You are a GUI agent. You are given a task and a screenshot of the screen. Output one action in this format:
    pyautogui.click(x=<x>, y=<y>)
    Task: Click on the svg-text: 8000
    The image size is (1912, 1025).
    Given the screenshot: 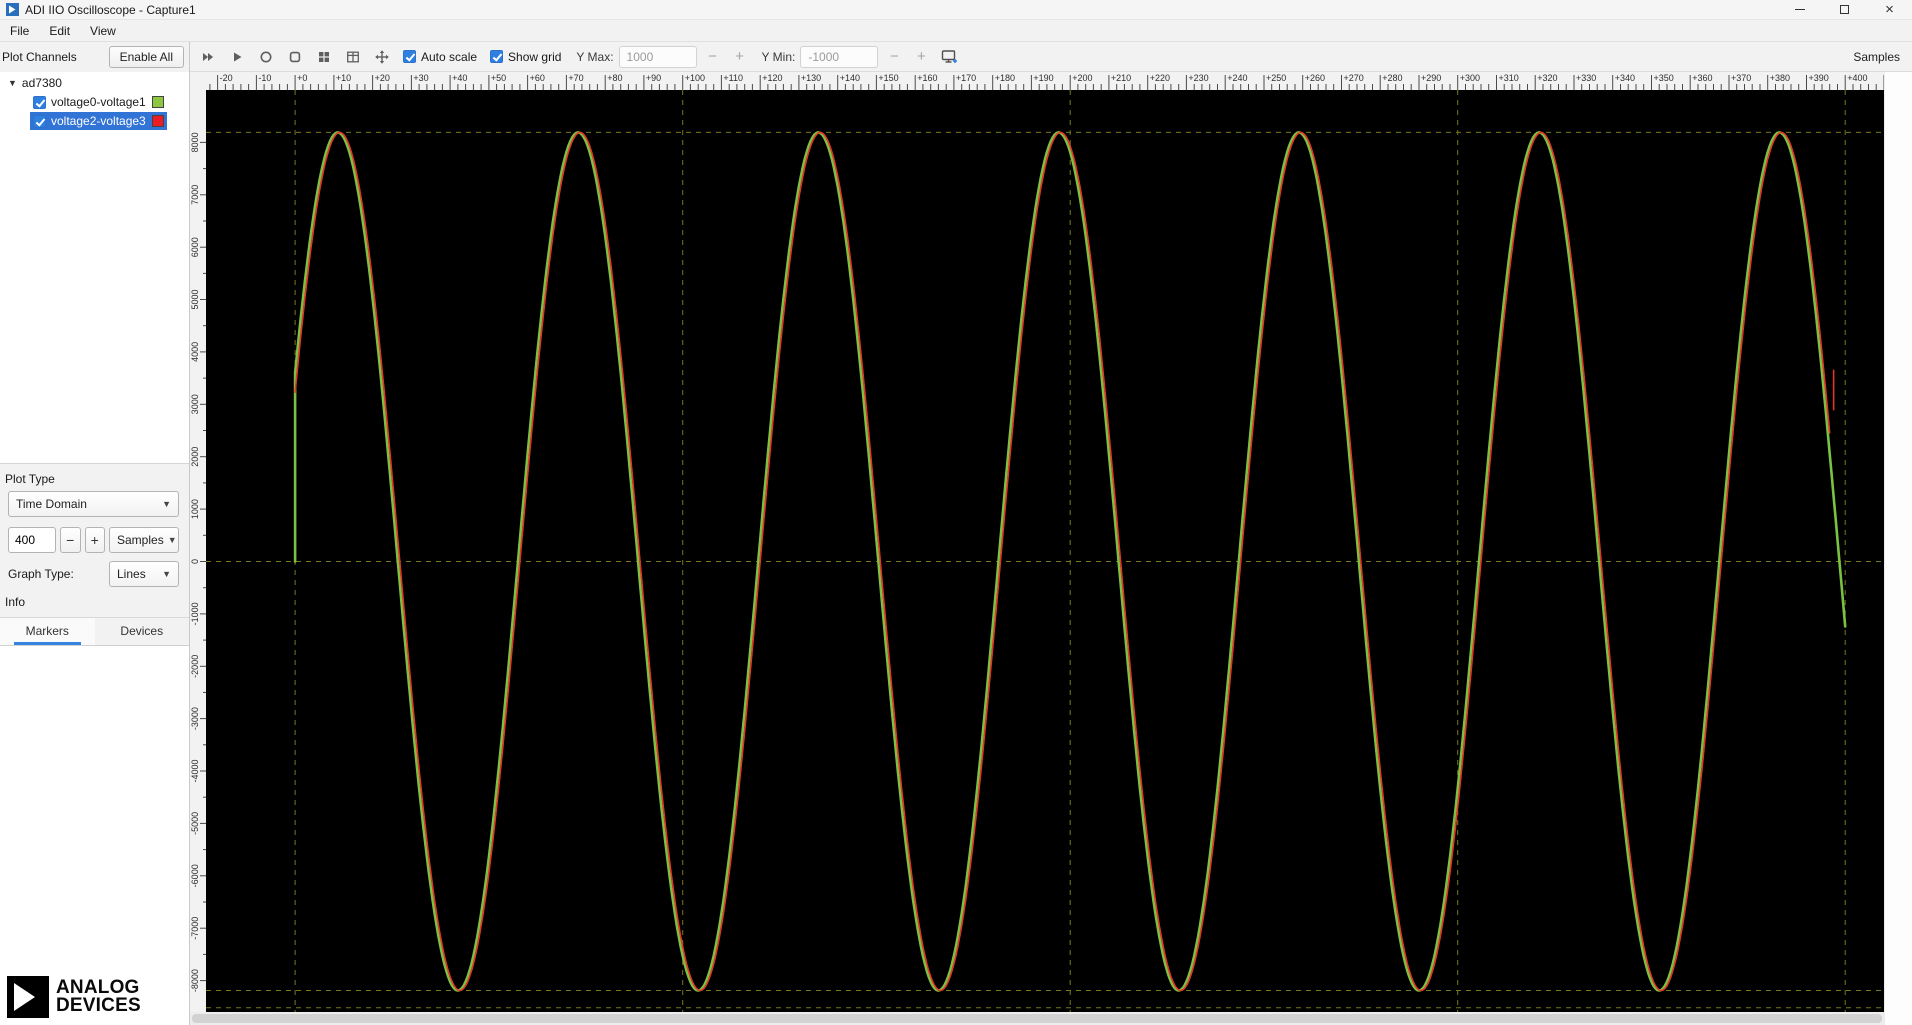 What is the action you would take?
    pyautogui.click(x=195, y=142)
    